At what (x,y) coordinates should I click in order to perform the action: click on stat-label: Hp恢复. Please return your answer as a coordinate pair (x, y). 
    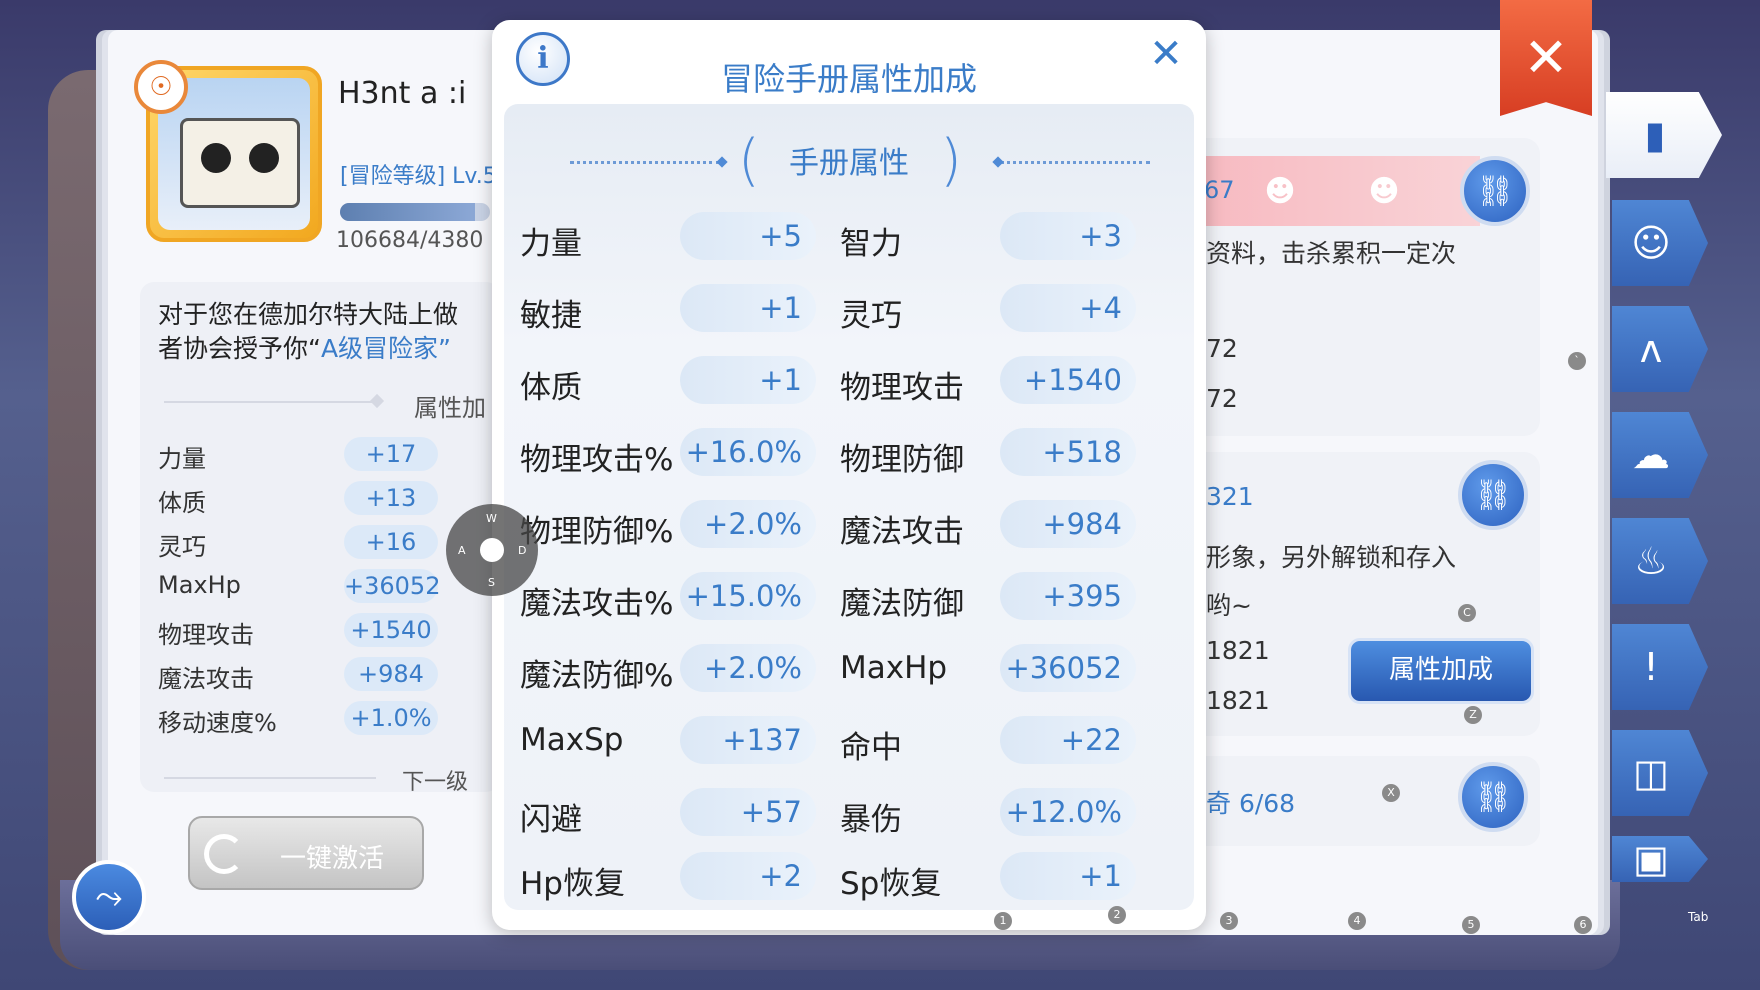
    Looking at the image, I should click on (572, 884).